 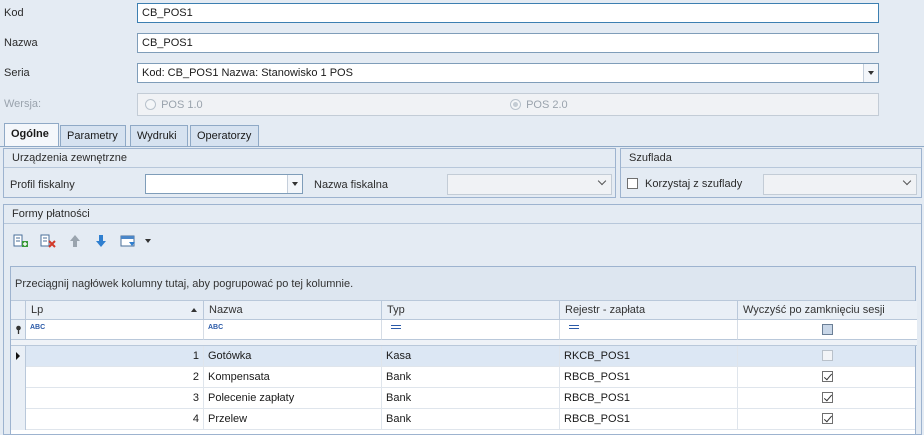 I want to click on current-row-arrow-icon, so click(x=18, y=356).